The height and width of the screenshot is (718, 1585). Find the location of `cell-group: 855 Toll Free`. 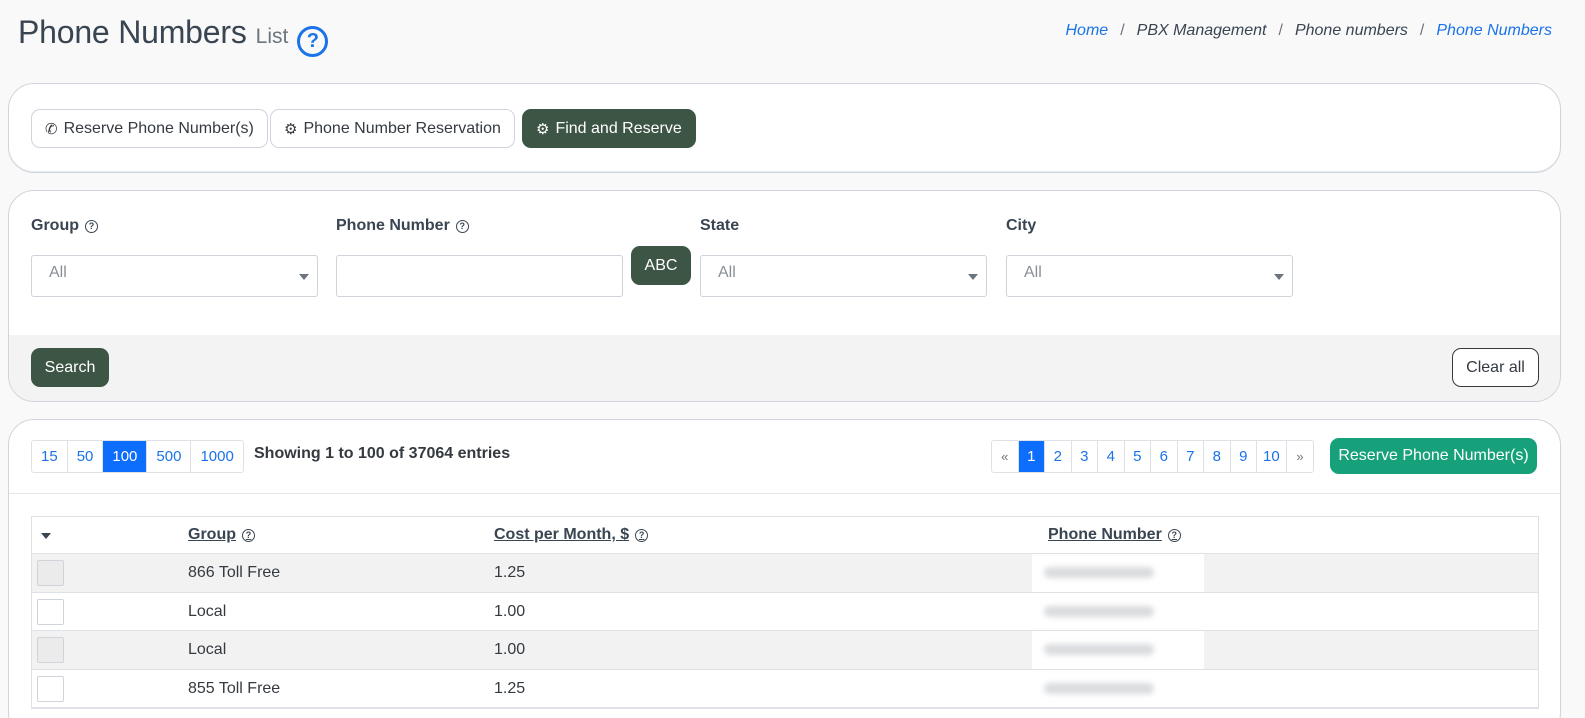

cell-group: 855 Toll Free is located at coordinates (234, 688).